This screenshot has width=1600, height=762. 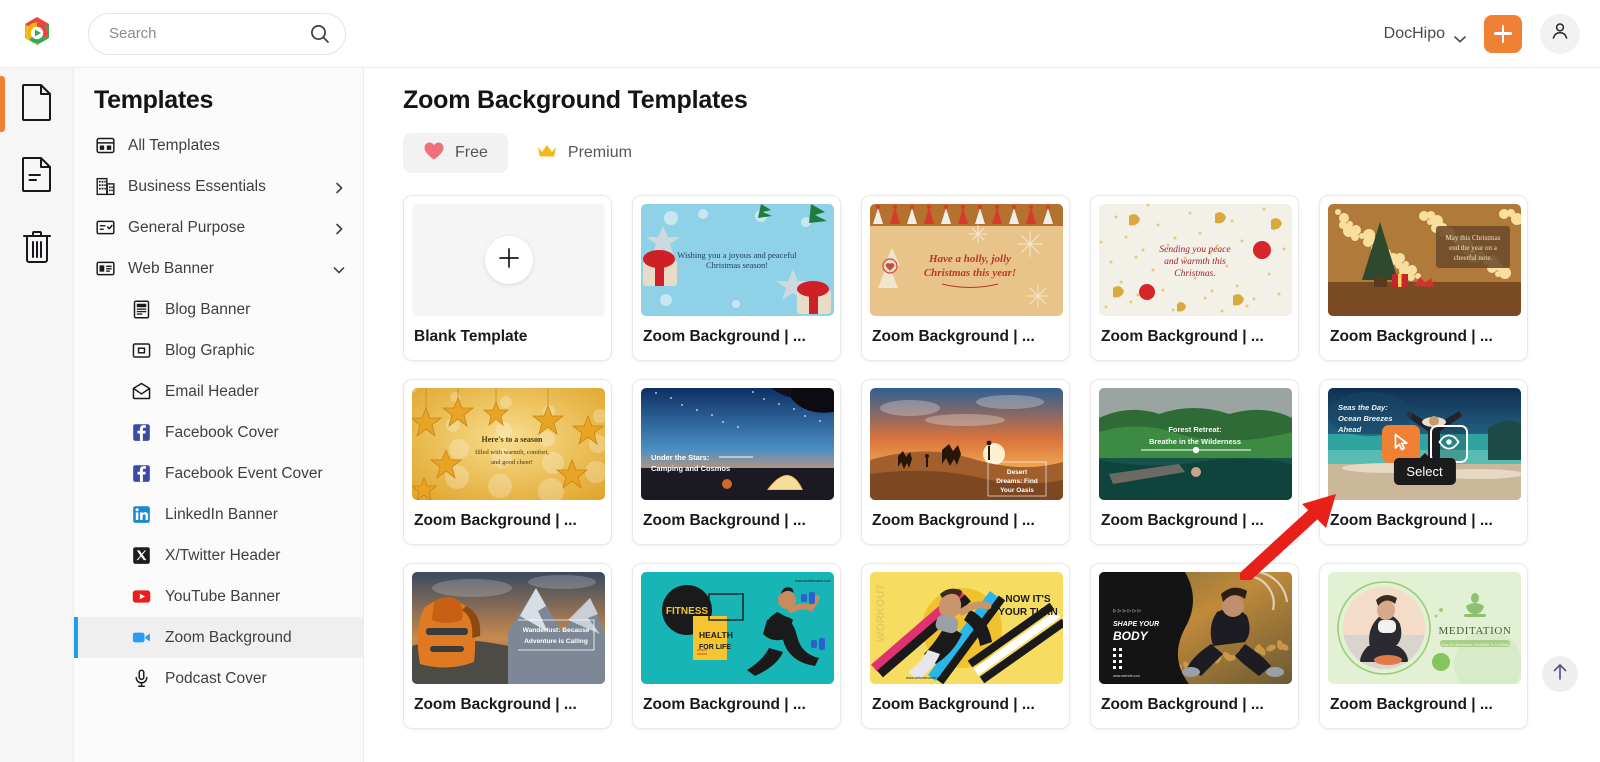 I want to click on svg-text: May this Christmas, so click(x=1473, y=238).